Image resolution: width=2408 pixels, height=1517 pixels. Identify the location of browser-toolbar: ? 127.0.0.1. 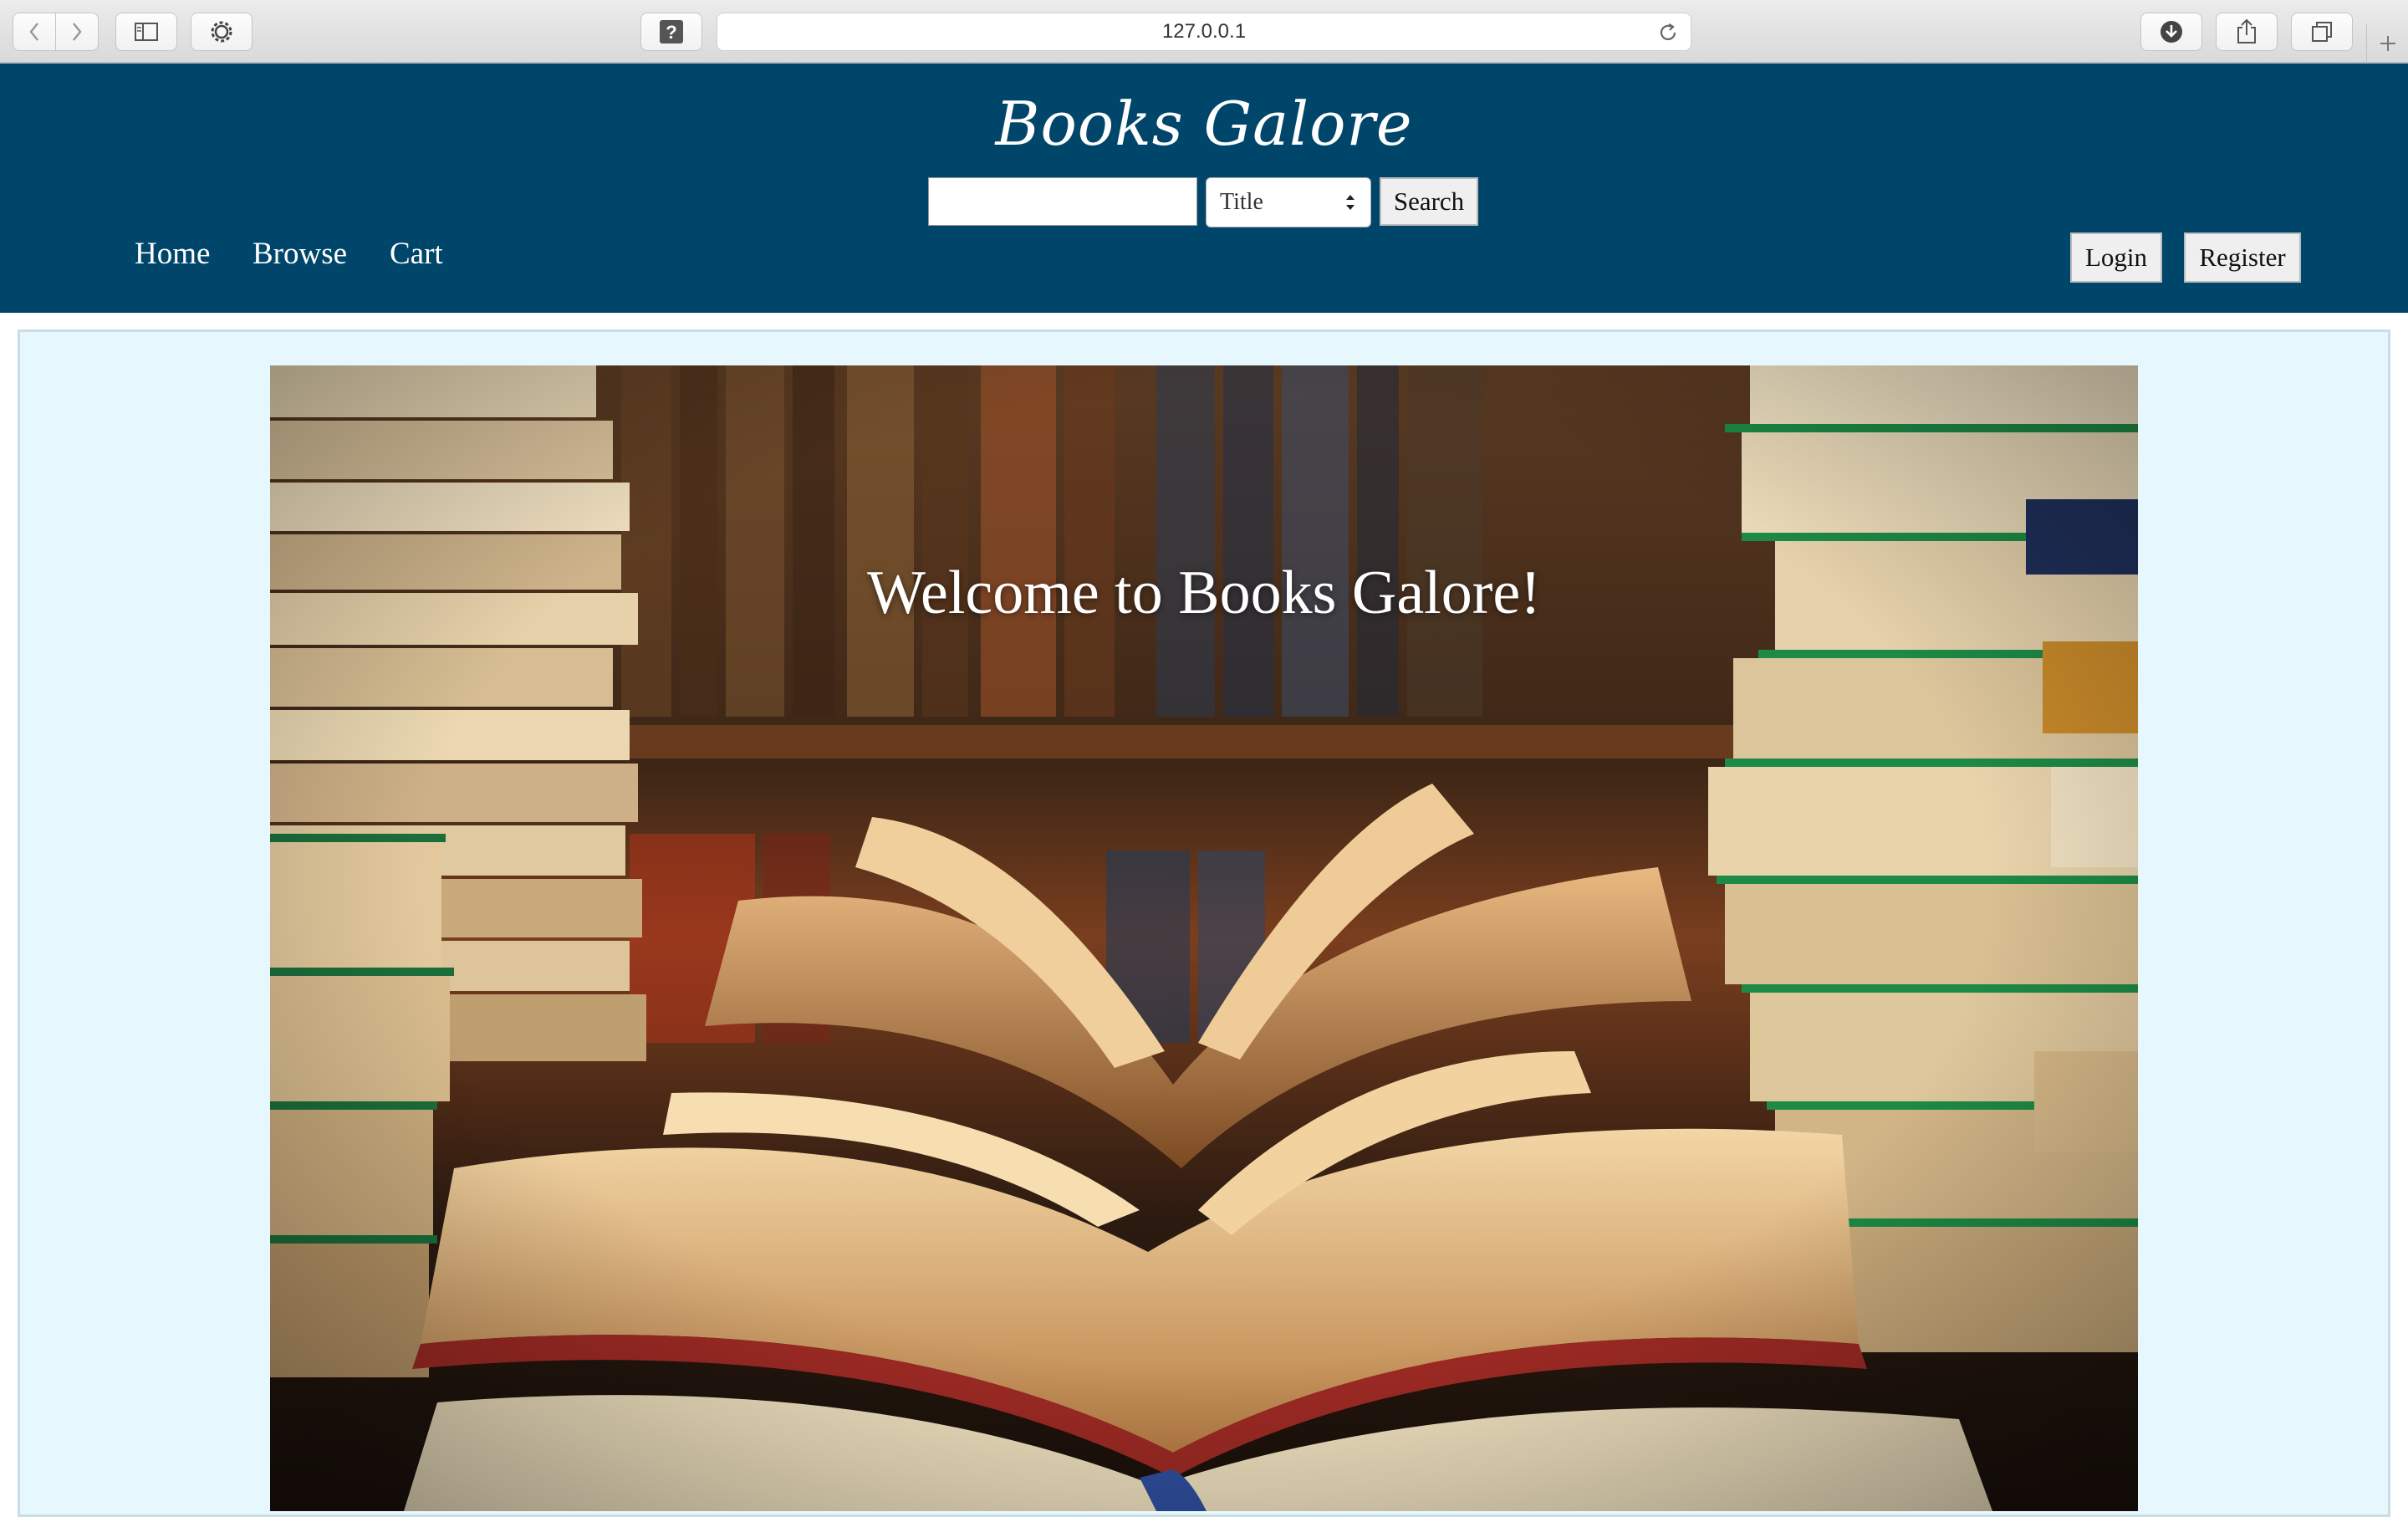
(1204, 32).